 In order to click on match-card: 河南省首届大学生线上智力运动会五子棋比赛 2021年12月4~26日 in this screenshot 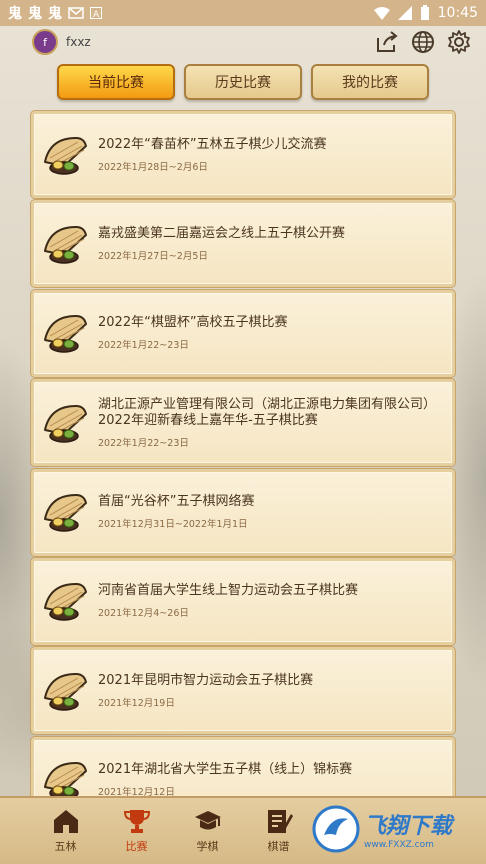, I will do `click(243, 601)`.